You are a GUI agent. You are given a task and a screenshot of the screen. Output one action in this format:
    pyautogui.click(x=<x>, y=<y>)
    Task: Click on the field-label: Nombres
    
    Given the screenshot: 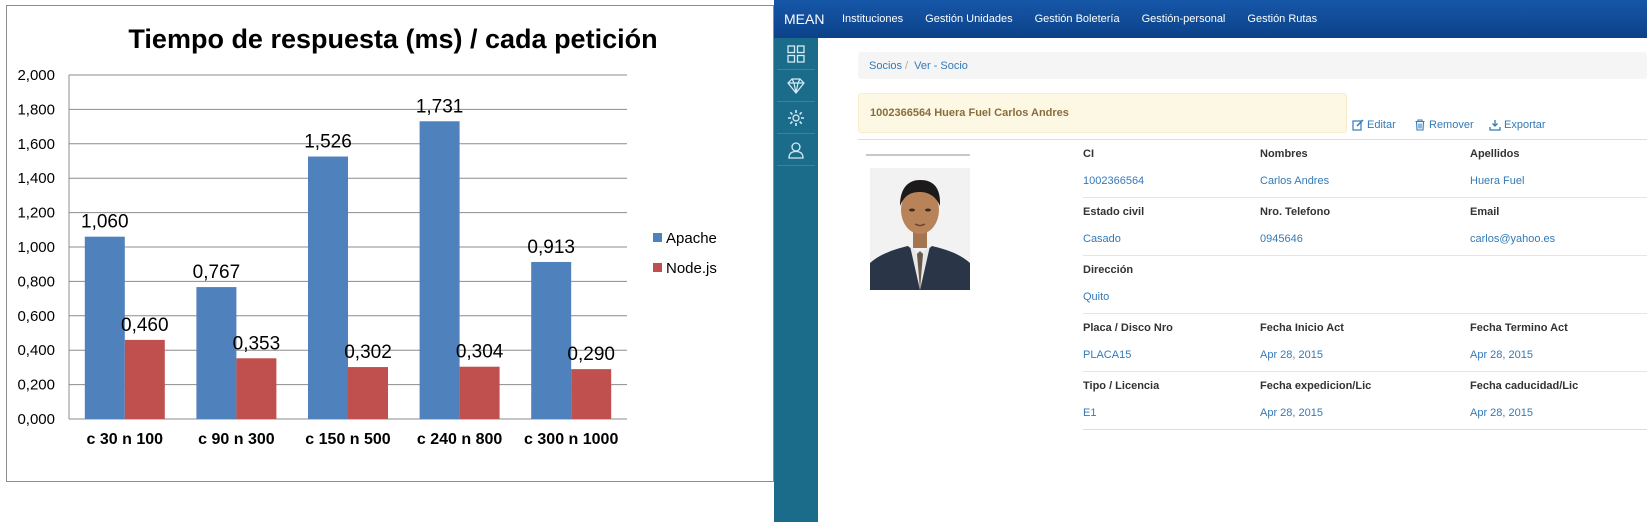 What is the action you would take?
    pyautogui.click(x=1284, y=154)
    